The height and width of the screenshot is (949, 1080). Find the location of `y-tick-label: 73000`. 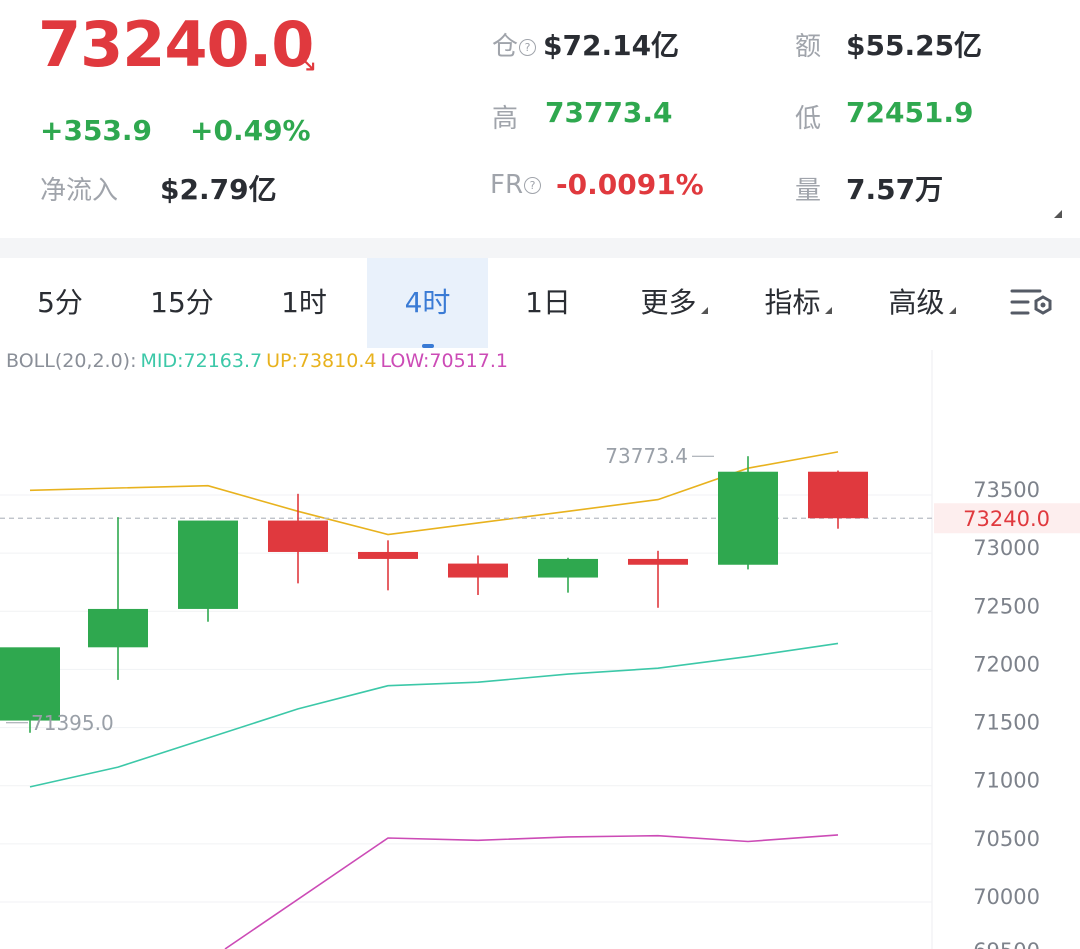

y-tick-label: 73000 is located at coordinates (1006, 548).